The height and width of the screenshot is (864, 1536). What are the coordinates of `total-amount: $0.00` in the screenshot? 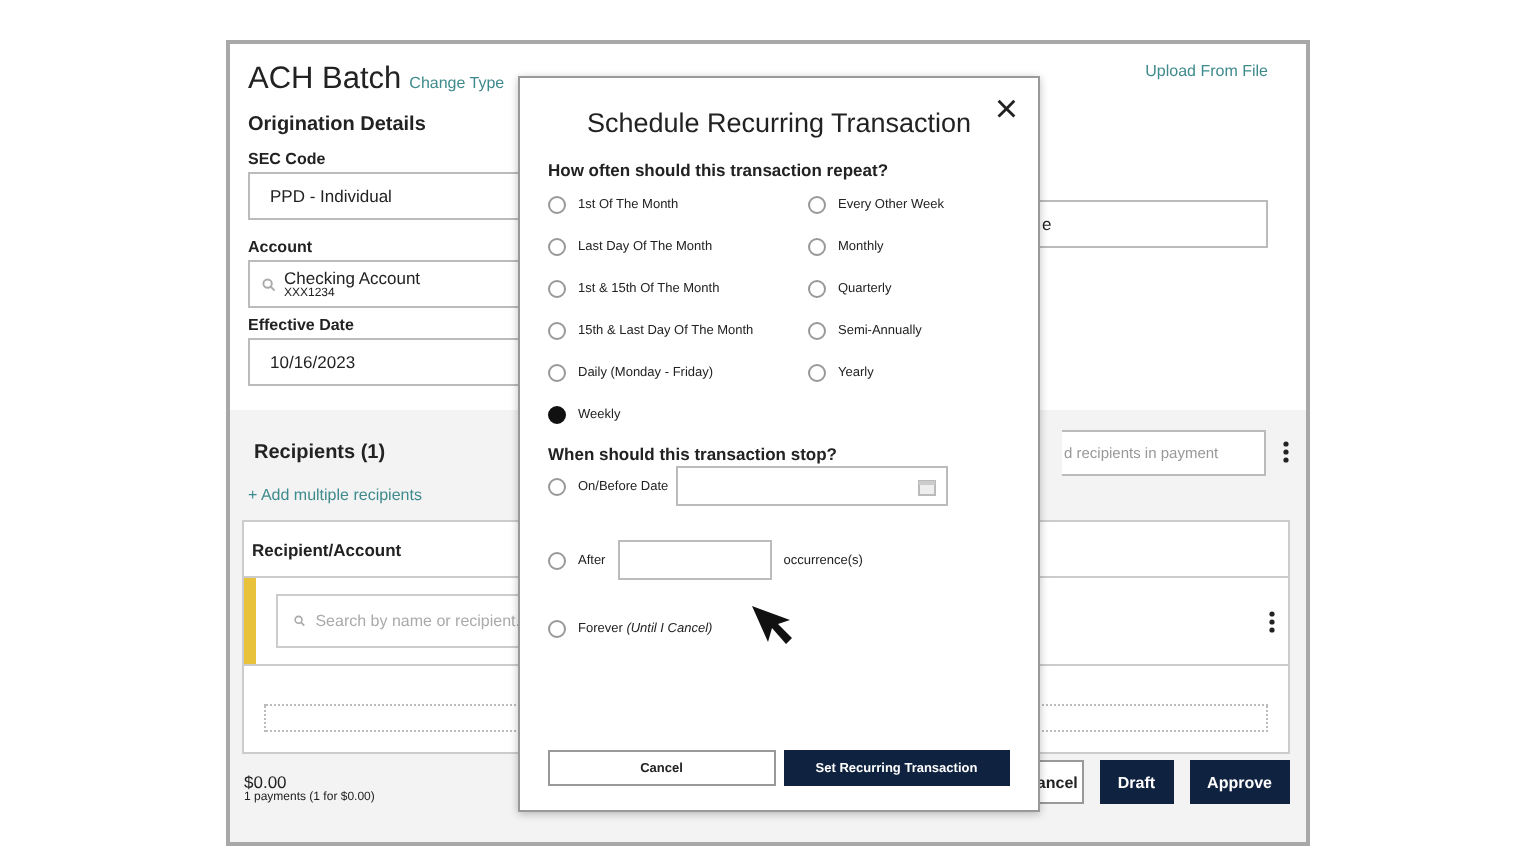 It's located at (266, 782).